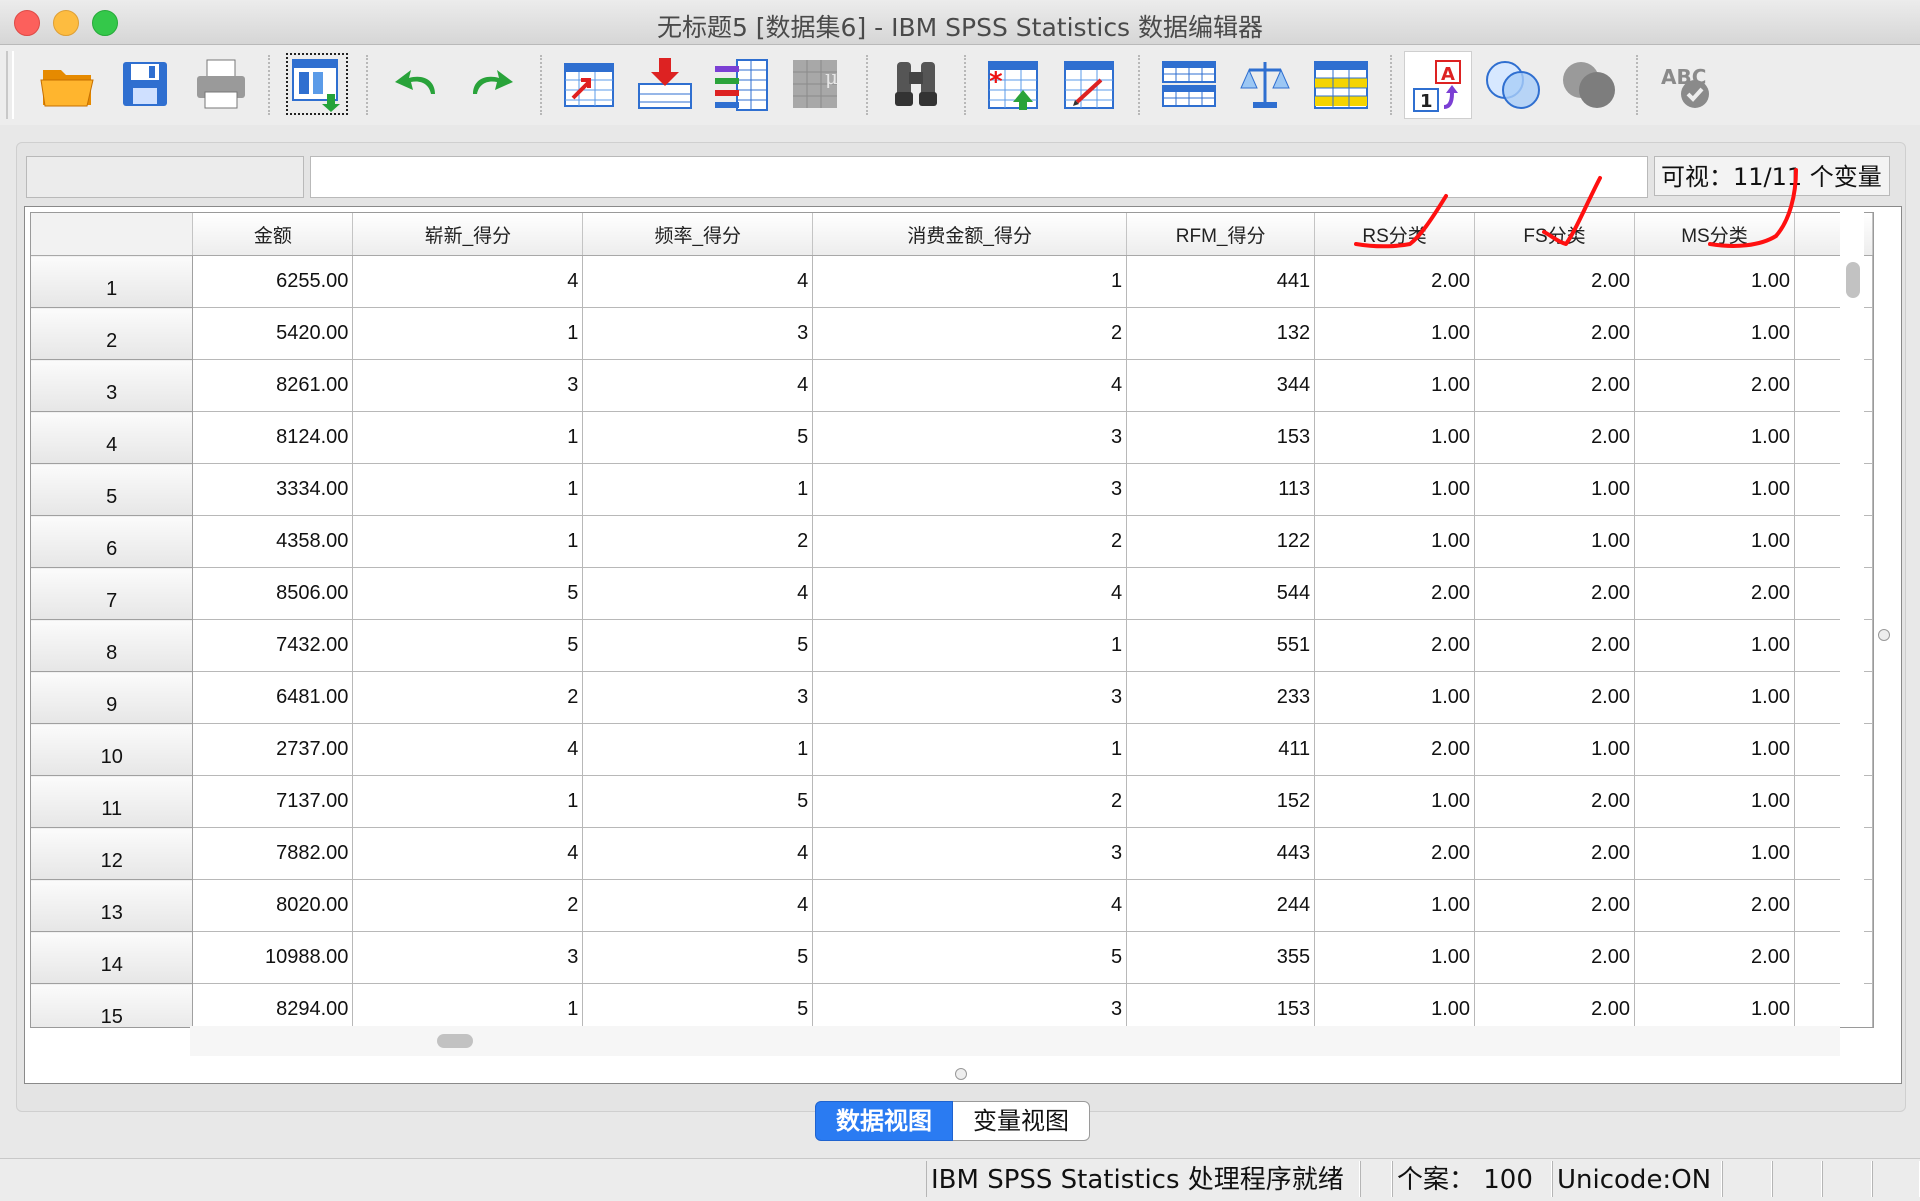 This screenshot has width=1920, height=1201. Describe the element at coordinates (317, 84) in the screenshot. I see `recall-dialog-icon` at that location.